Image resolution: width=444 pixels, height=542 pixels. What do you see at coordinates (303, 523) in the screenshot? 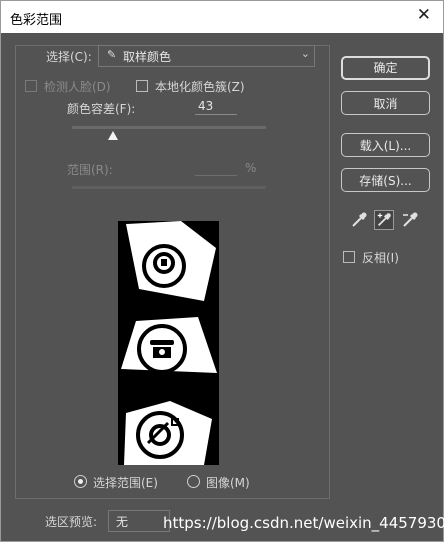
I see `watermark-text: https://blog.csdn.net/weixin_44579300` at bounding box center [303, 523].